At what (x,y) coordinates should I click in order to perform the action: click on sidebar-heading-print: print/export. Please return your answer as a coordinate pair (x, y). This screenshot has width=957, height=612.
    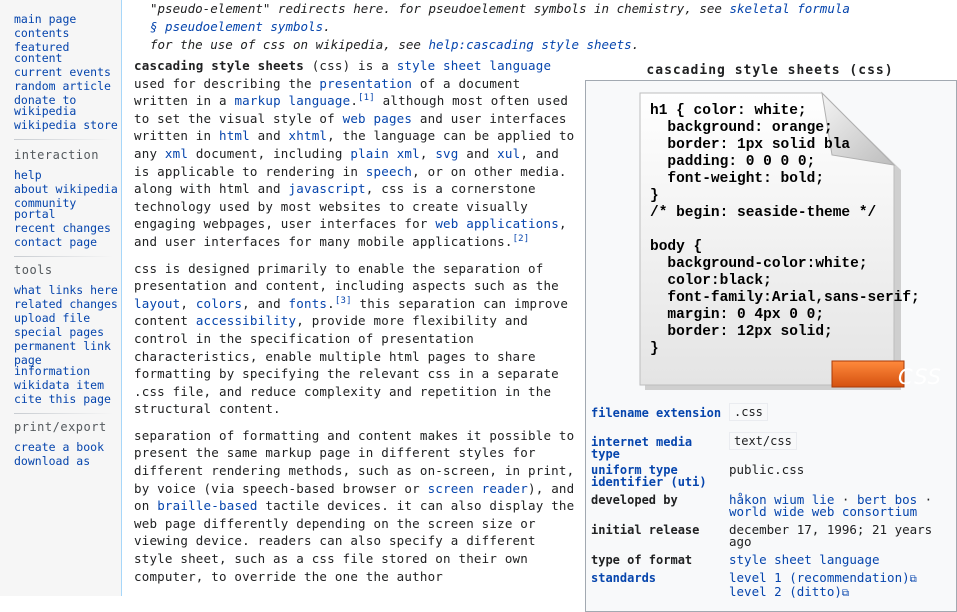
    Looking at the image, I should click on (60, 427).